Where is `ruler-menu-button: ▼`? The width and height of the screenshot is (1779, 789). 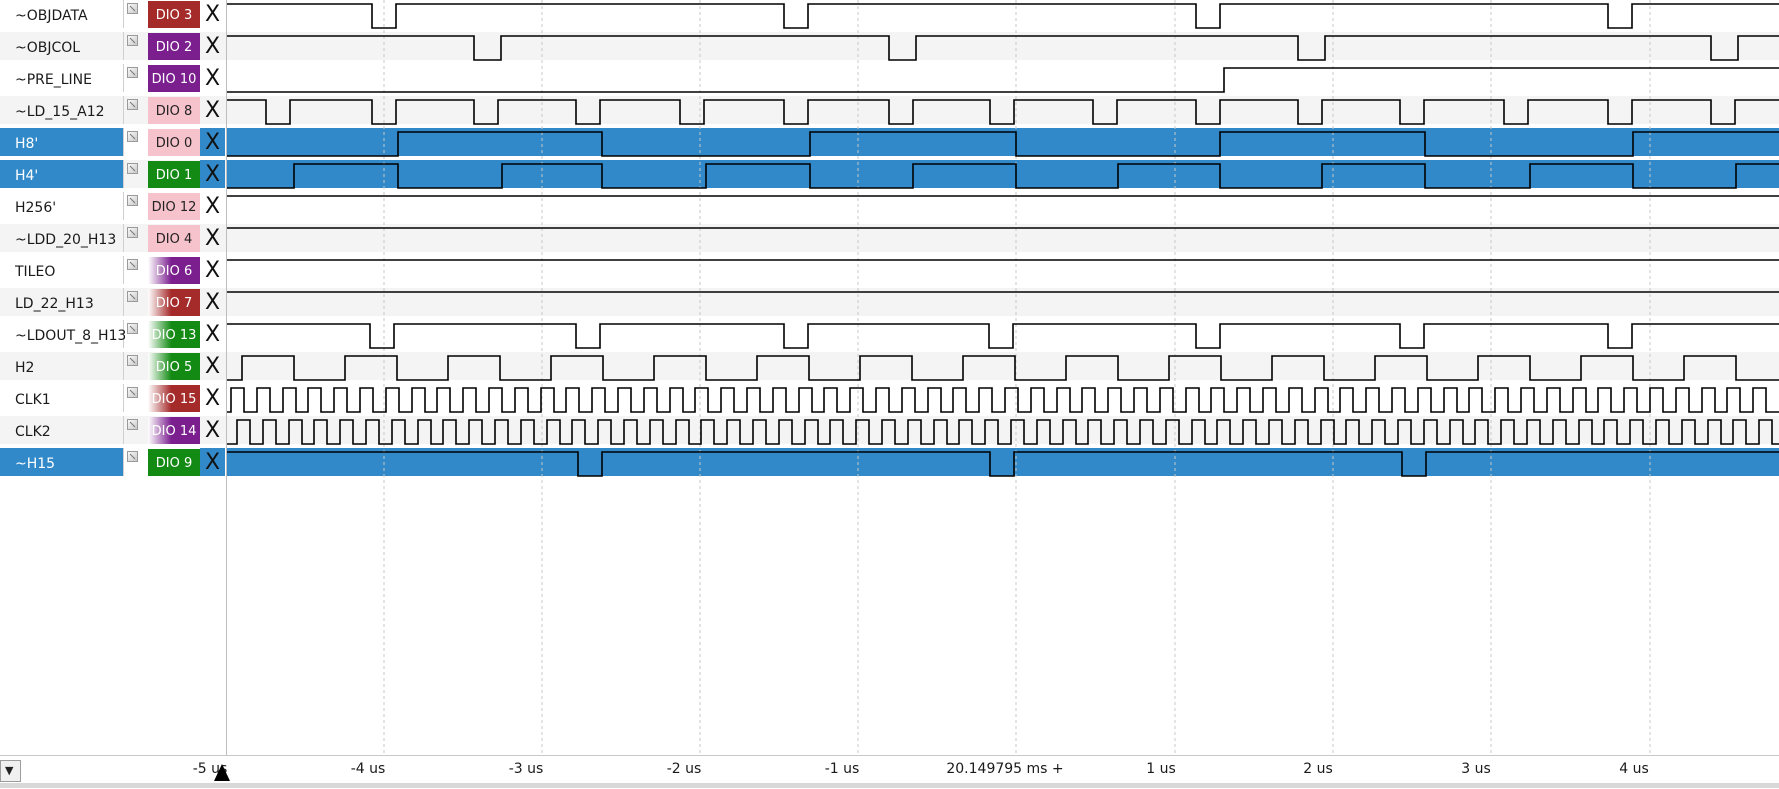
ruler-menu-button: ▼ is located at coordinates (10, 771).